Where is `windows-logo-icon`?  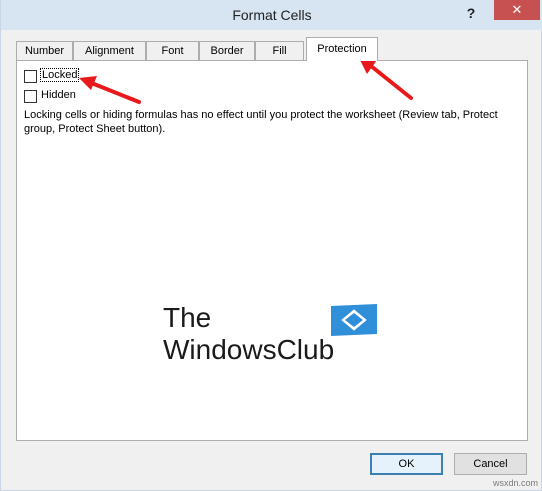
windows-logo-icon is located at coordinates (354, 320).